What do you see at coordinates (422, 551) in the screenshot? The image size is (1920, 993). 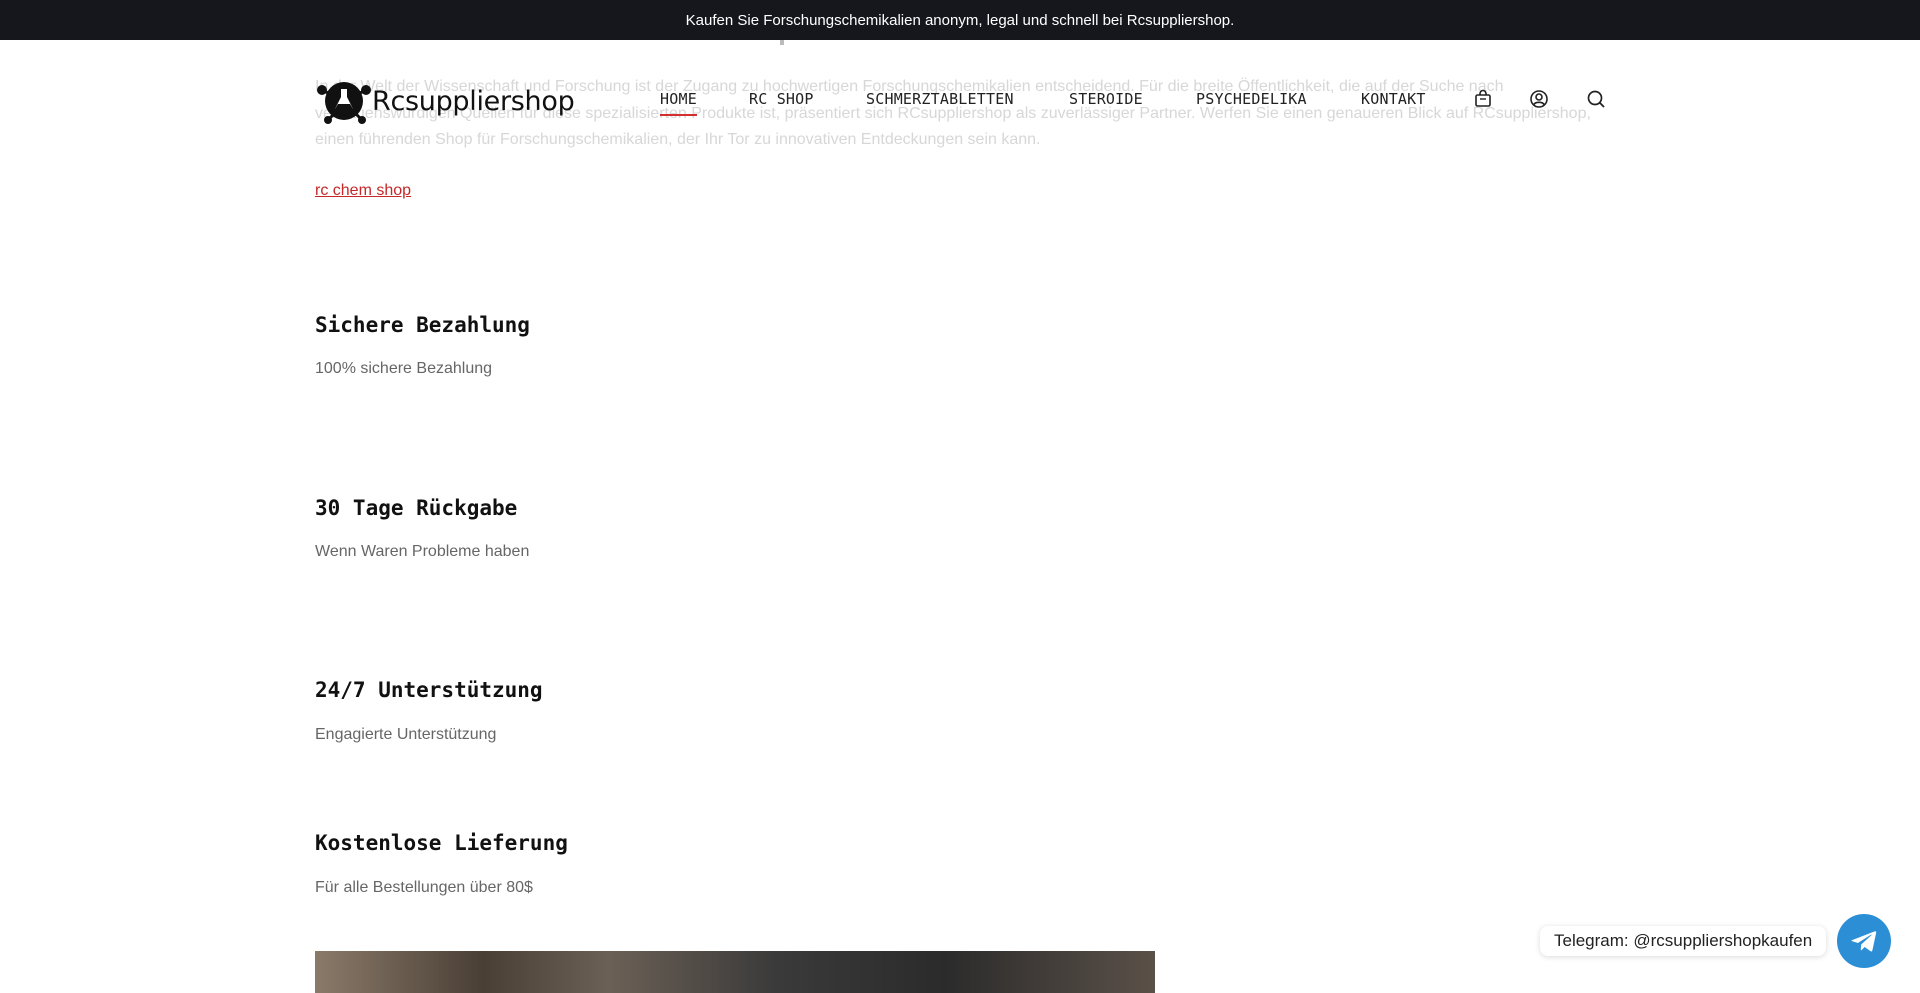 I see `feature-text: Wenn Waren Probleme haben` at bounding box center [422, 551].